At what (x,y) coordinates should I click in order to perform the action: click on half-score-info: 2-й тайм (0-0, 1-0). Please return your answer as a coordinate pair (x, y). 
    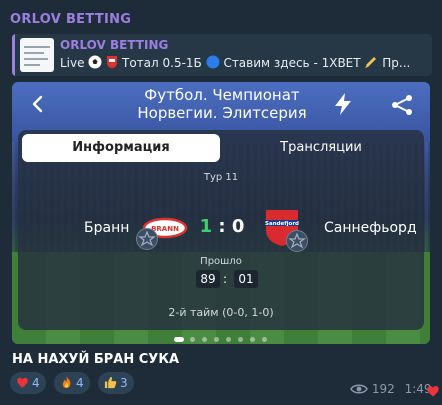
    Looking at the image, I should click on (221, 312).